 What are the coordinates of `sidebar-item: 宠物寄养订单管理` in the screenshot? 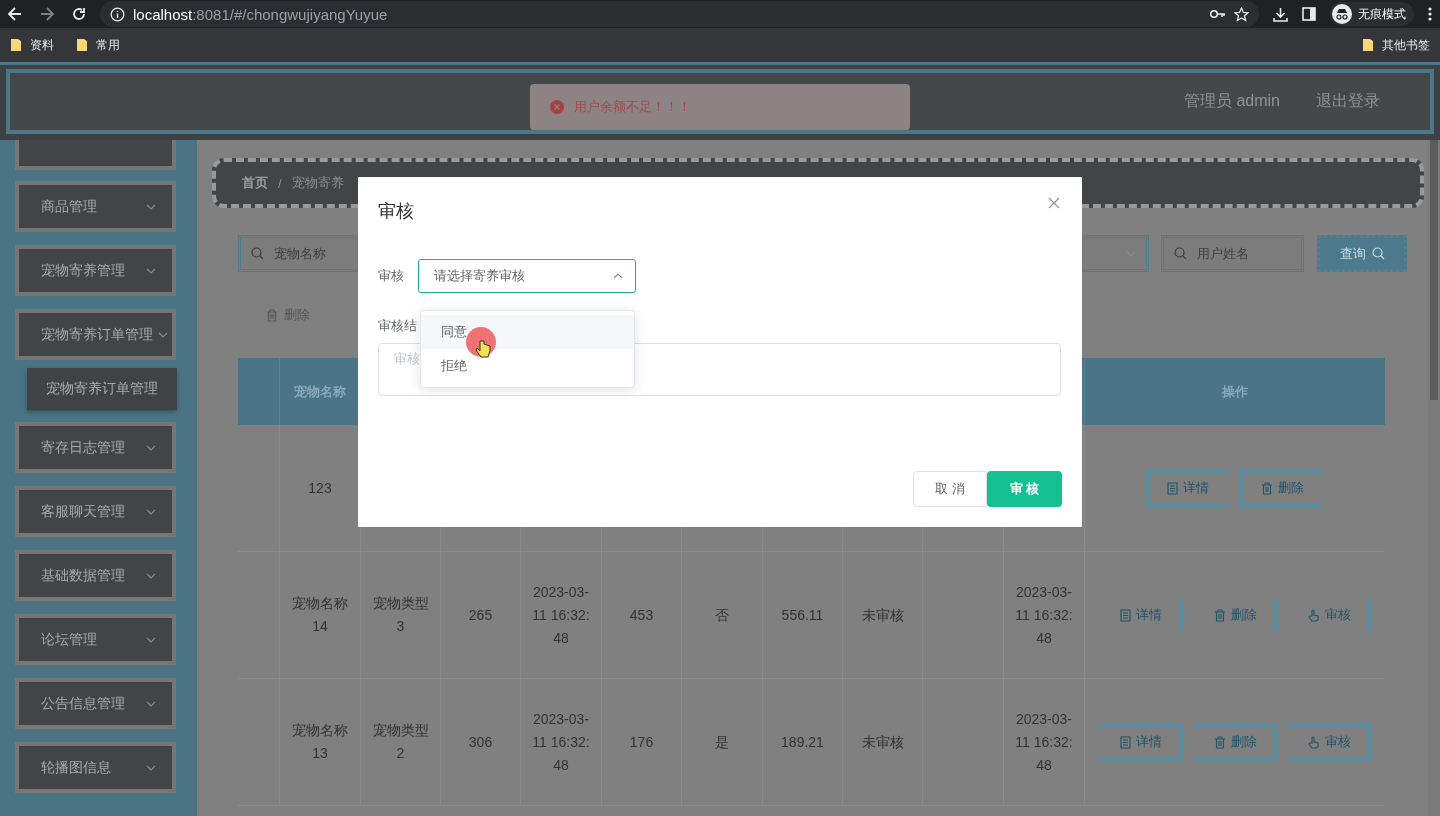 It's located at (95, 334).